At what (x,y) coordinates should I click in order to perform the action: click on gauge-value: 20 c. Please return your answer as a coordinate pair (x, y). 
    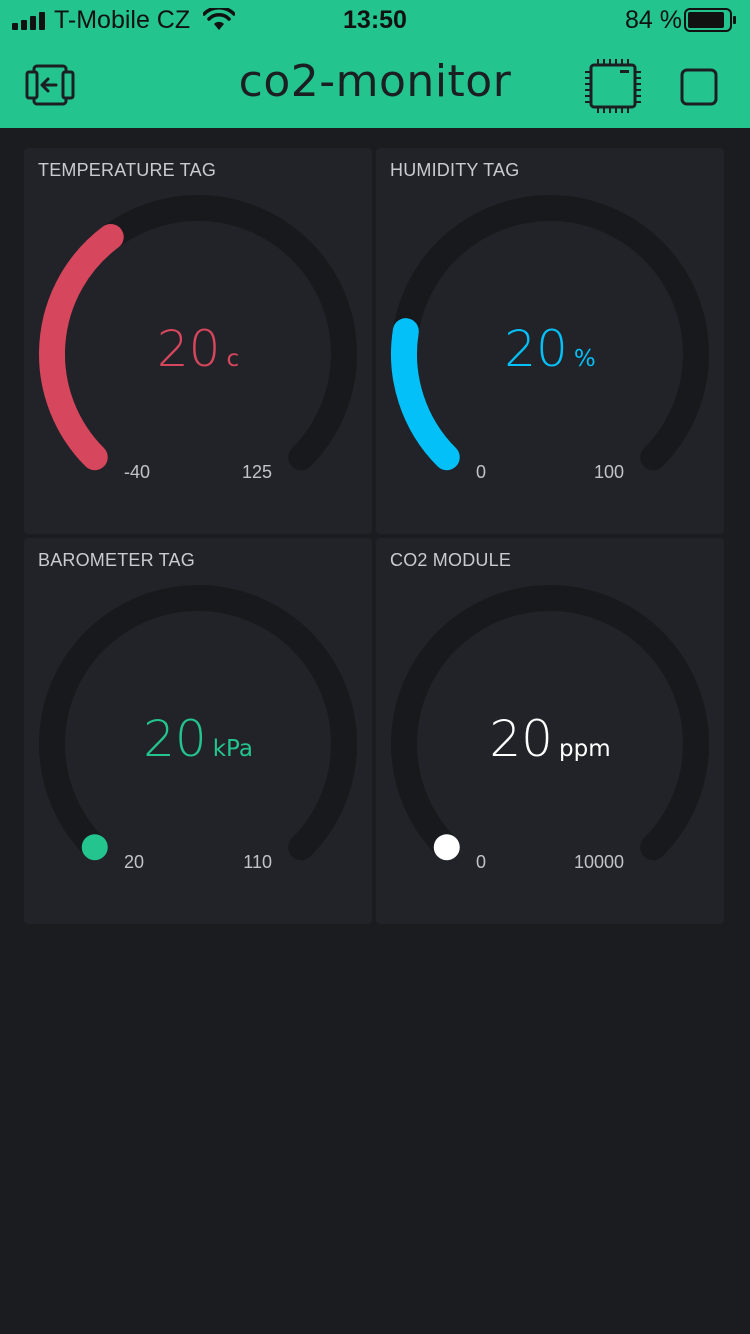
    Looking at the image, I should click on (198, 349).